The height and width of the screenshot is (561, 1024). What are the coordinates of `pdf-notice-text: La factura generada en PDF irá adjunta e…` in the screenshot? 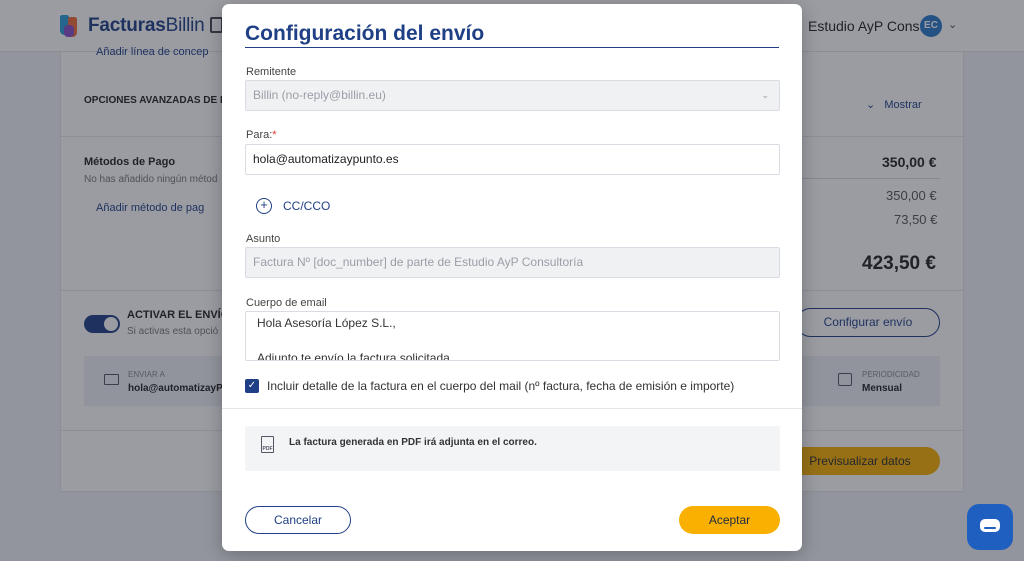 It's located at (413, 442).